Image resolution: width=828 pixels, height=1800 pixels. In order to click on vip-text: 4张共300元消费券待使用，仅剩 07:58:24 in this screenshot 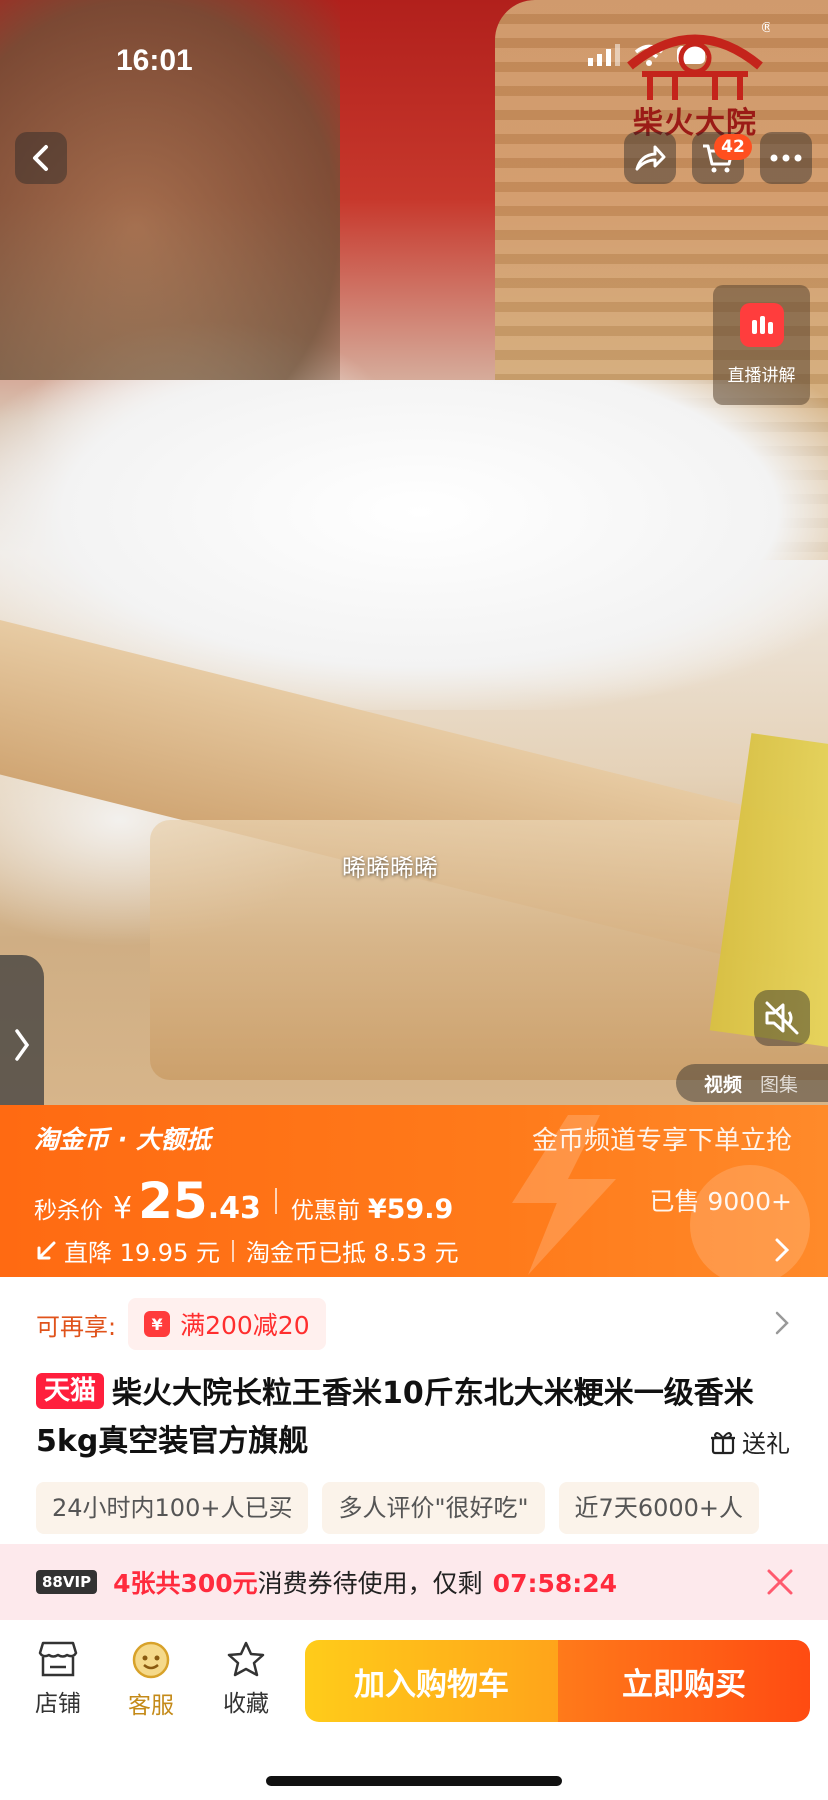, I will do `click(365, 1582)`.